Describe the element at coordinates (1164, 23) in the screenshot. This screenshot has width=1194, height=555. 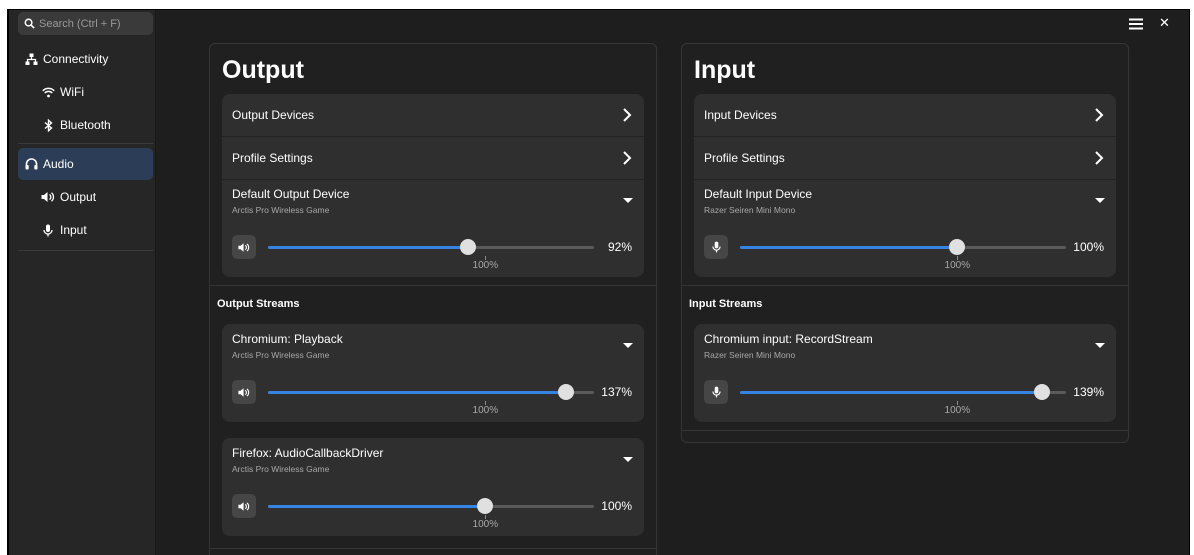
I see `close-icon: ✕` at that location.